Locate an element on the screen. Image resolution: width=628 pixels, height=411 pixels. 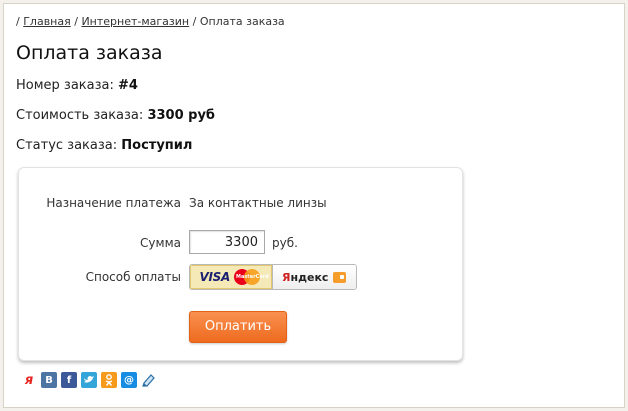
pay-button: Оплатить is located at coordinates (238, 327).